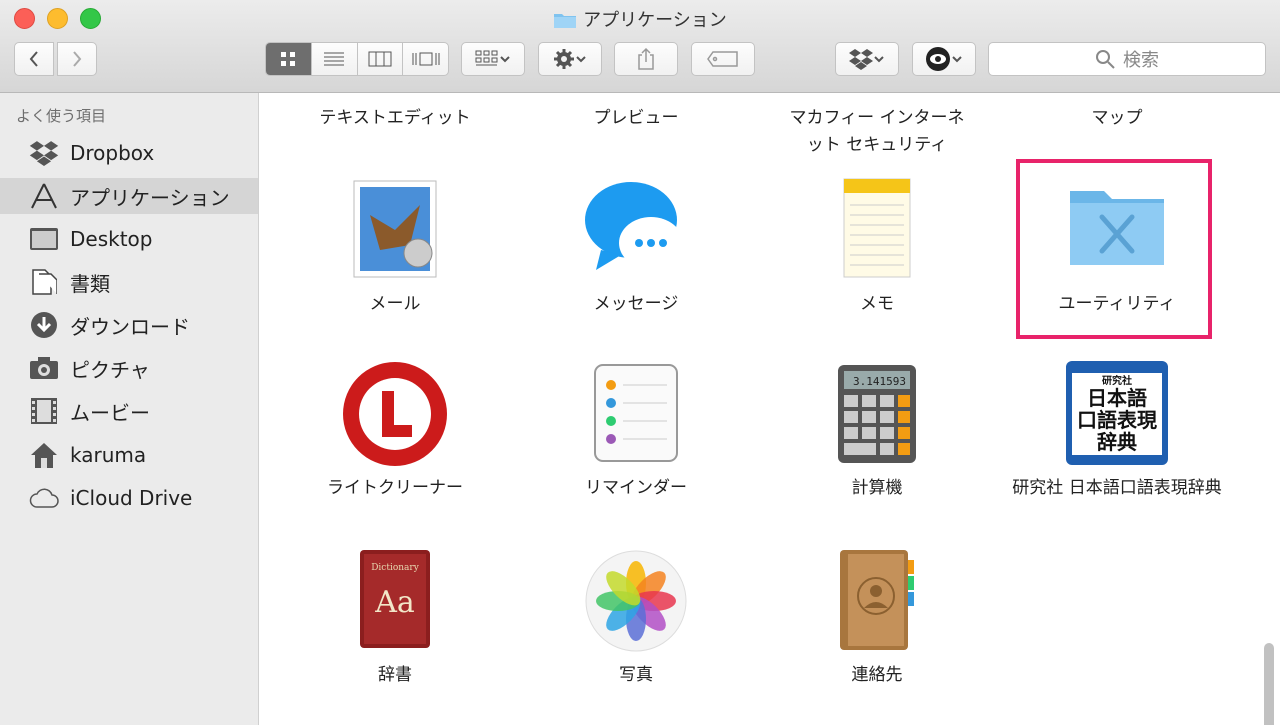 The height and width of the screenshot is (725, 1280). I want to click on home-icon, so click(44, 455).